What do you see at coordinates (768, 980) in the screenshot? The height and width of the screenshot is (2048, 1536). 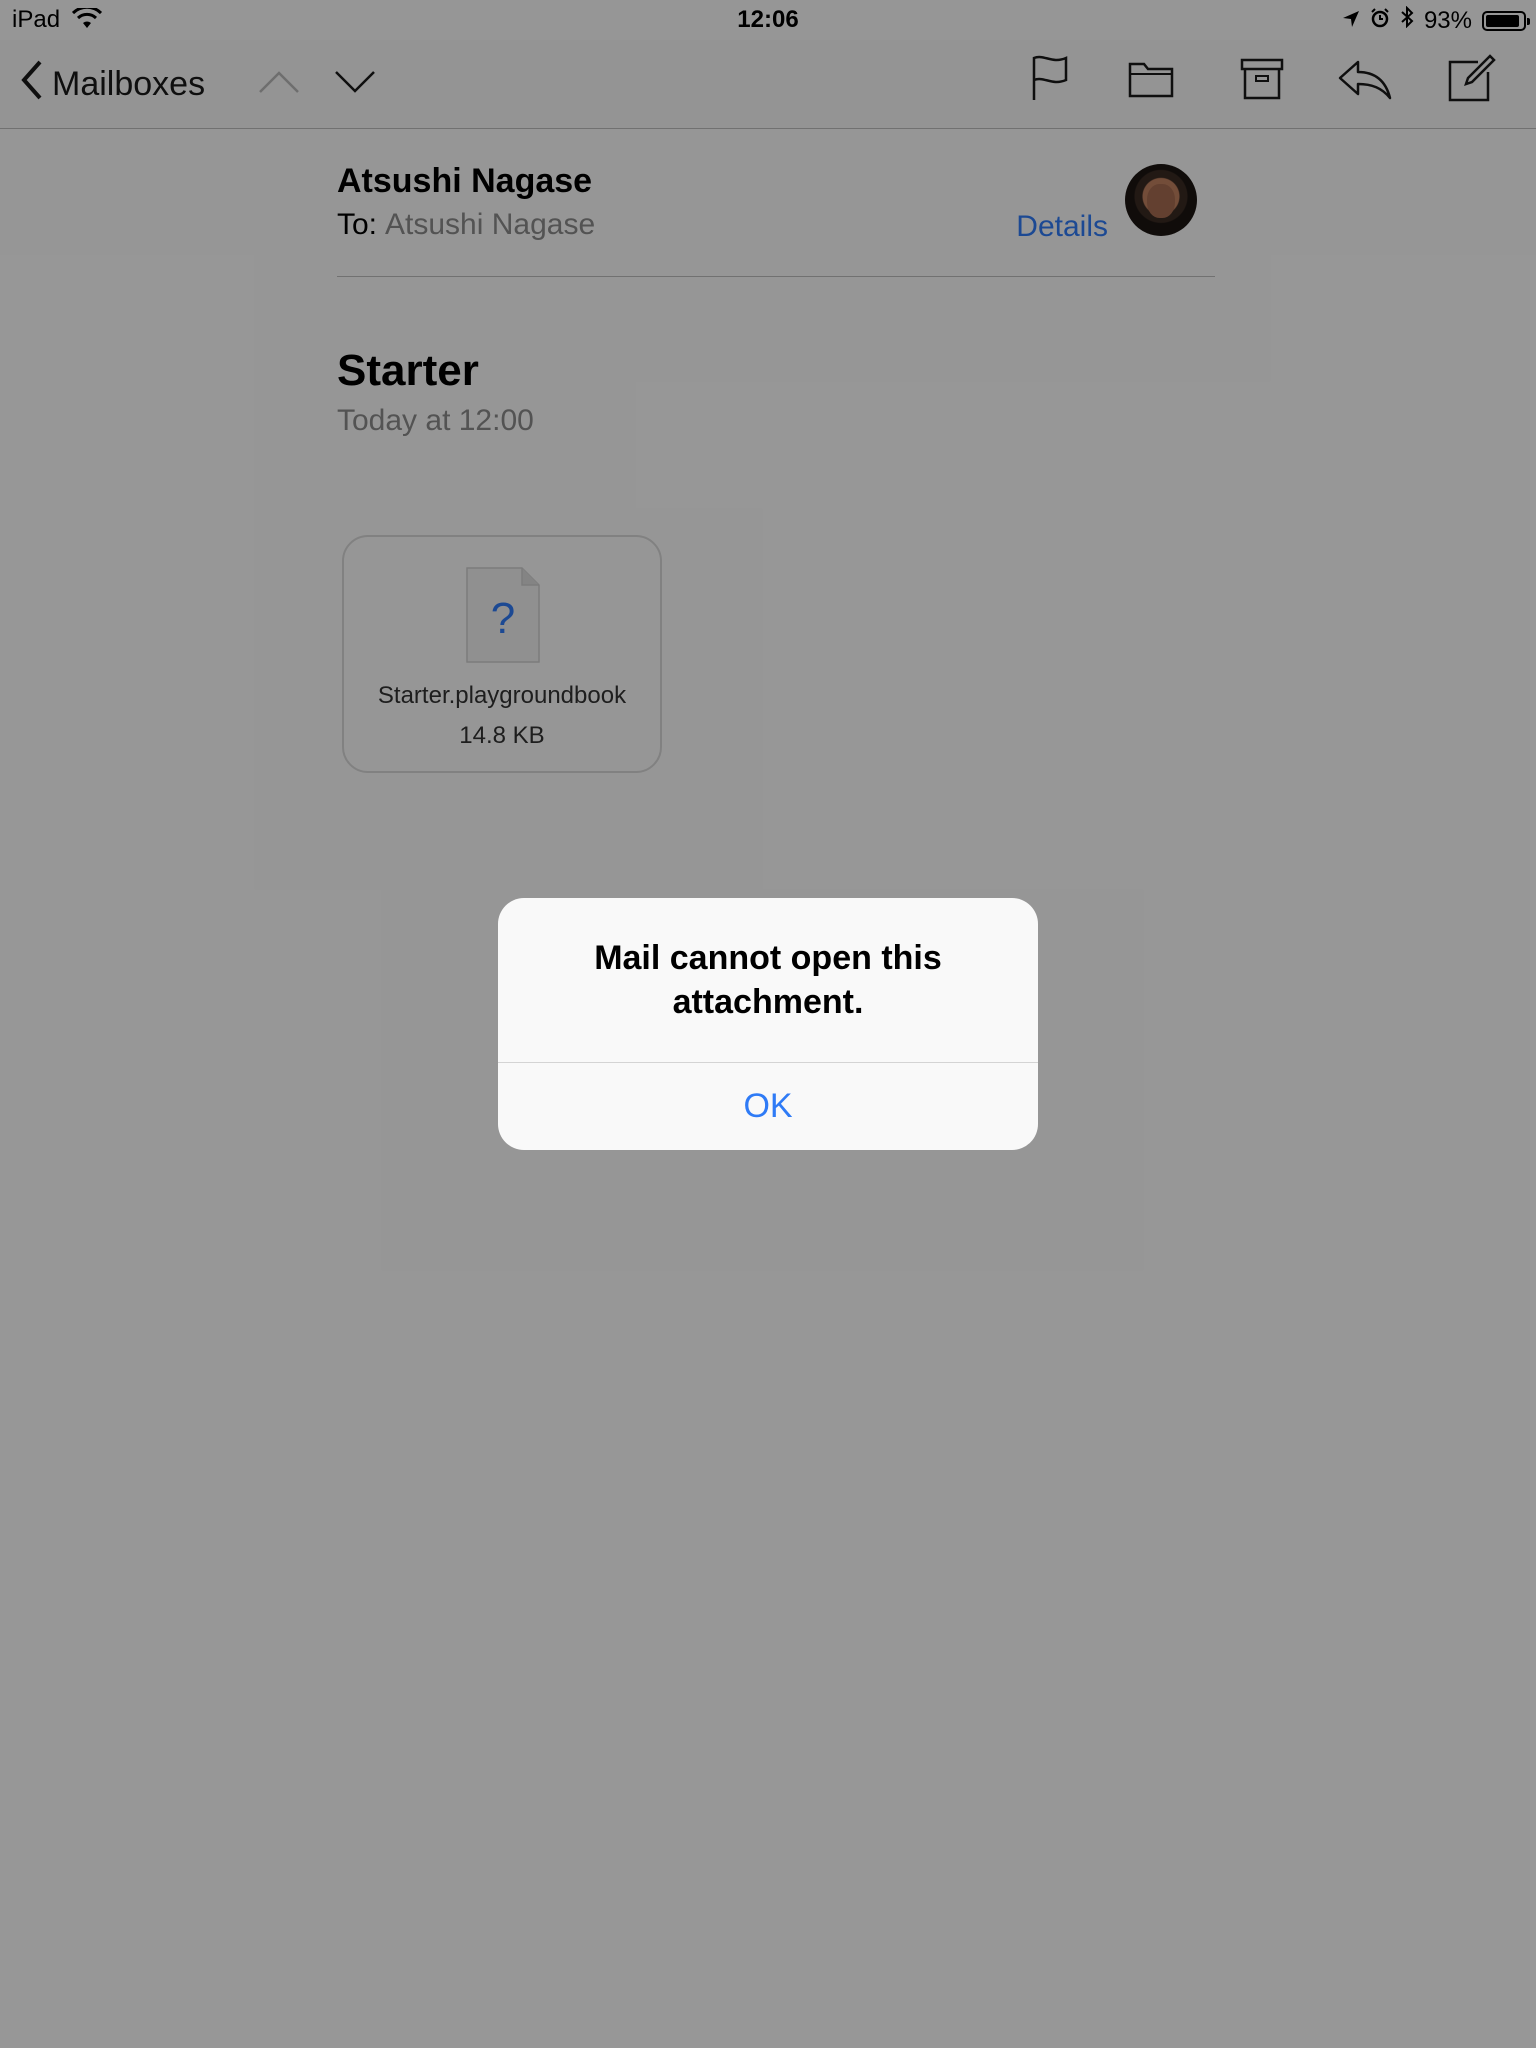 I see `alert-title: Mail cannot open this attachment.` at bounding box center [768, 980].